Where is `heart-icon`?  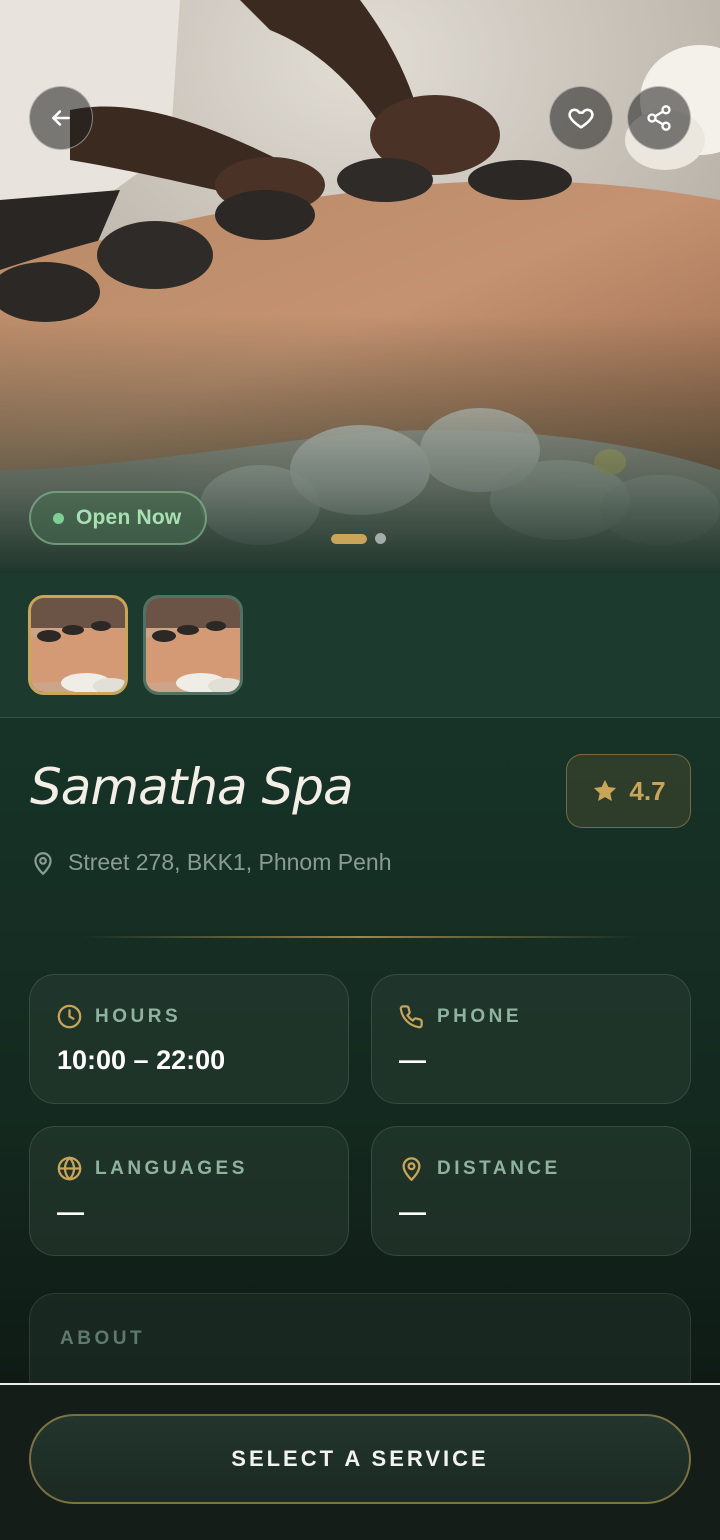 heart-icon is located at coordinates (581, 118).